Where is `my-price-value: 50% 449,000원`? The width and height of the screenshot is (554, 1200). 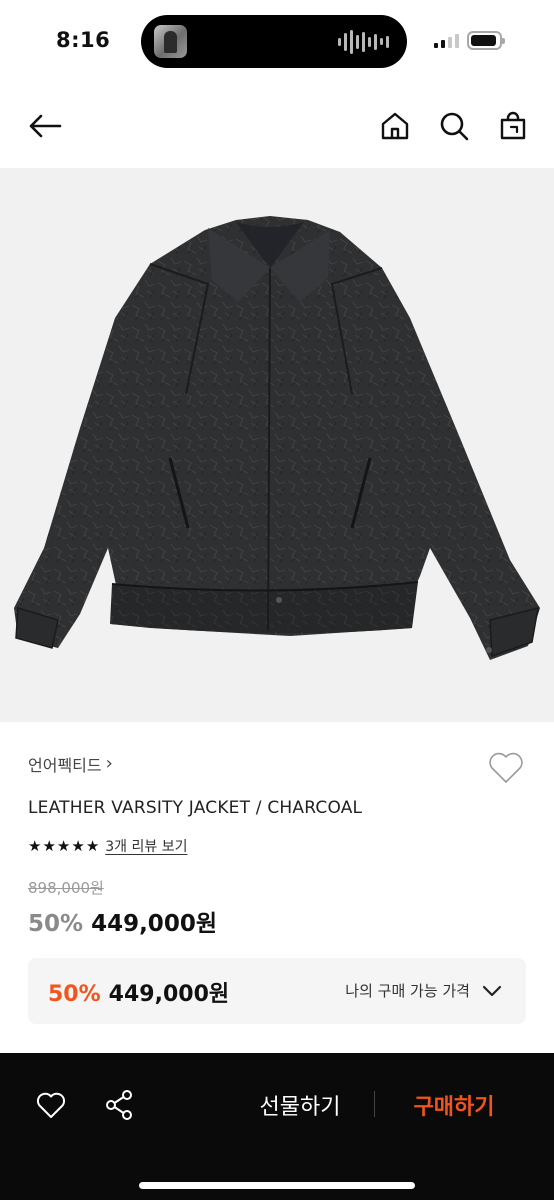
my-price-value: 50% 449,000원 is located at coordinates (138, 992).